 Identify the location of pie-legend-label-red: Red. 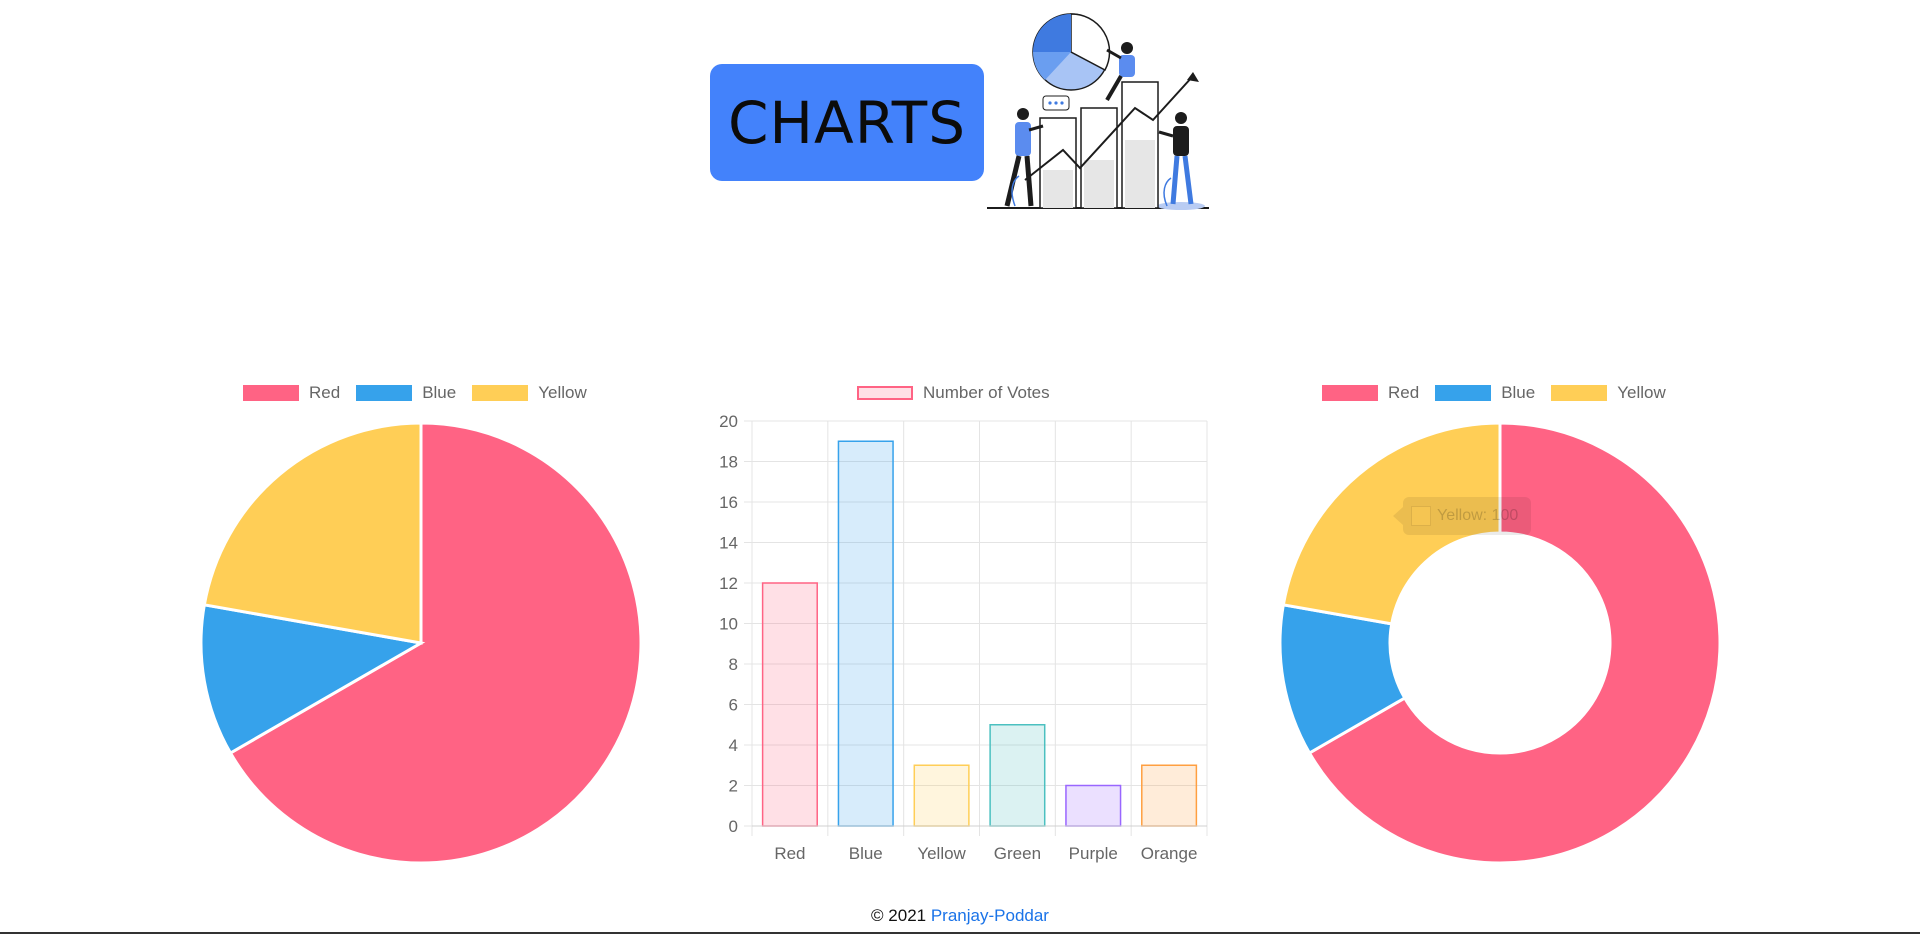
(325, 392).